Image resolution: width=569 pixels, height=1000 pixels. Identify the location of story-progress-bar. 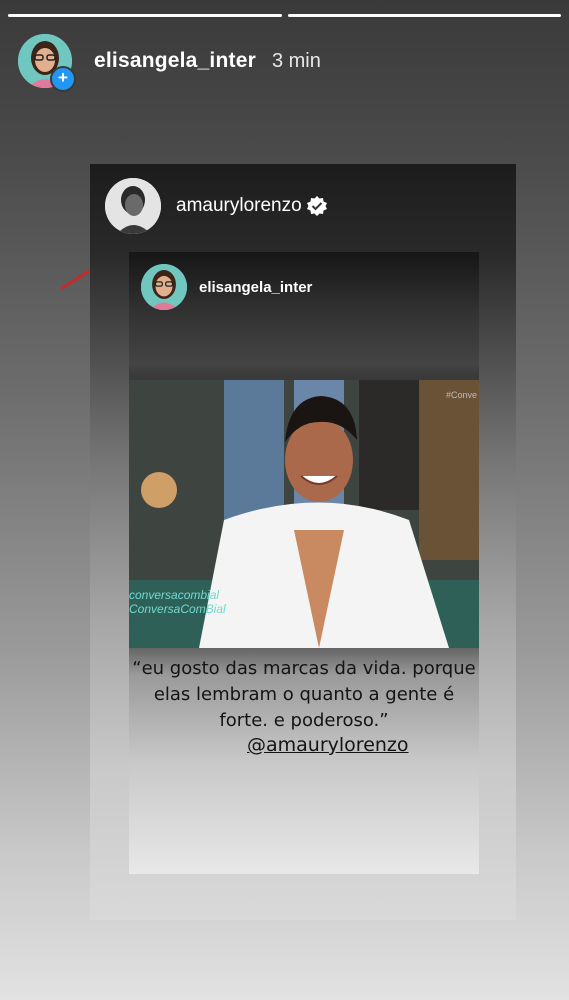
(284, 15).